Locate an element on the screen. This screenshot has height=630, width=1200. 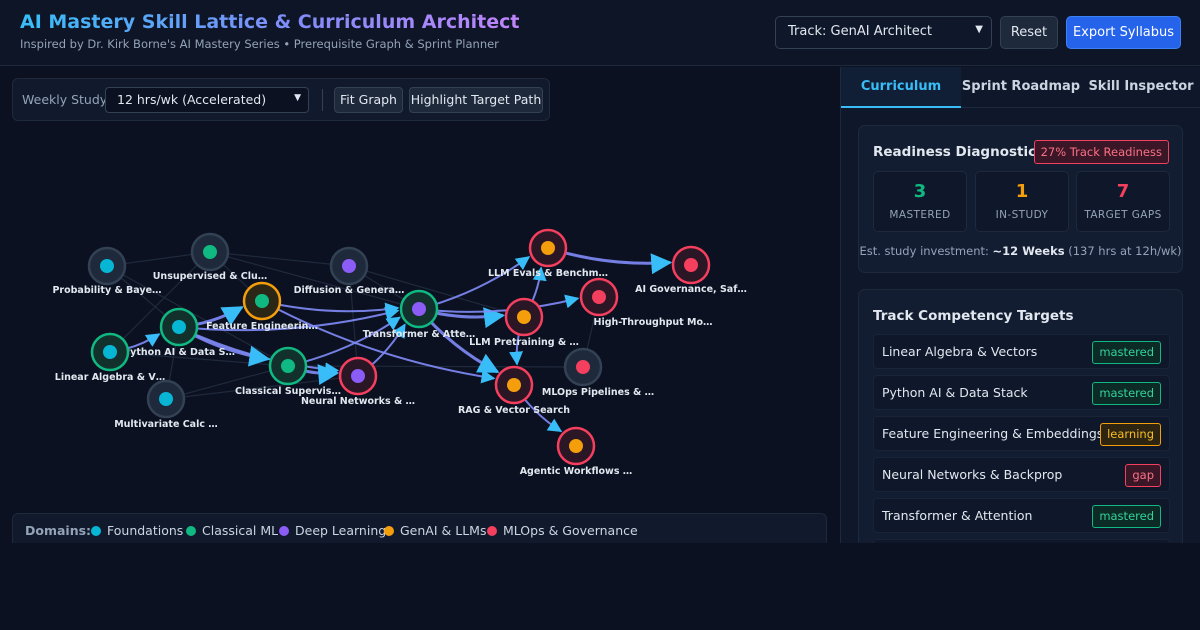
legend-item-deep: Deep Learning is located at coordinates (332, 530).